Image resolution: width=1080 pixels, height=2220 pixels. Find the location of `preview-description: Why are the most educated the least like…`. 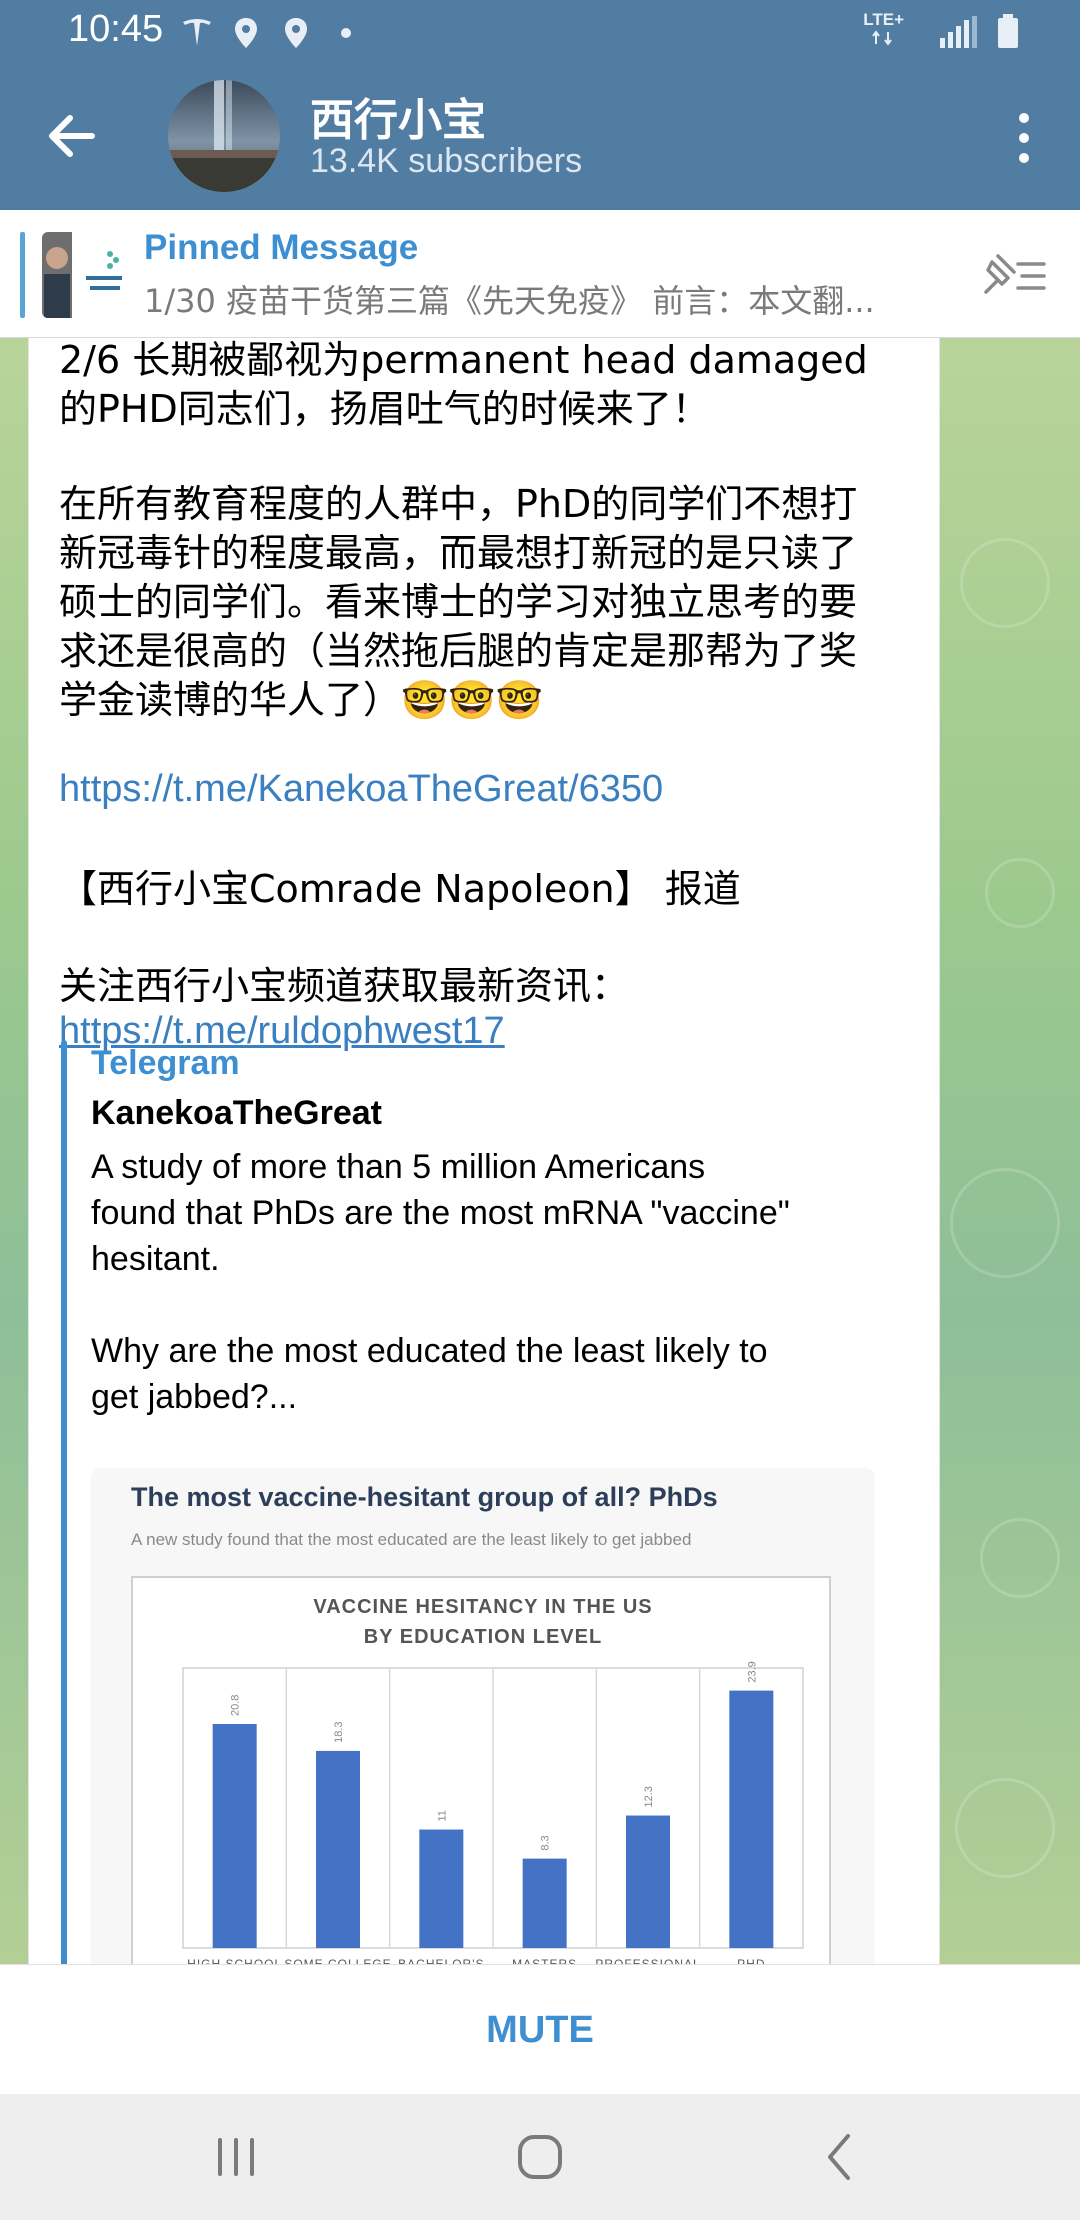

preview-description: Why are the most educated the least like… is located at coordinates (429, 1351).